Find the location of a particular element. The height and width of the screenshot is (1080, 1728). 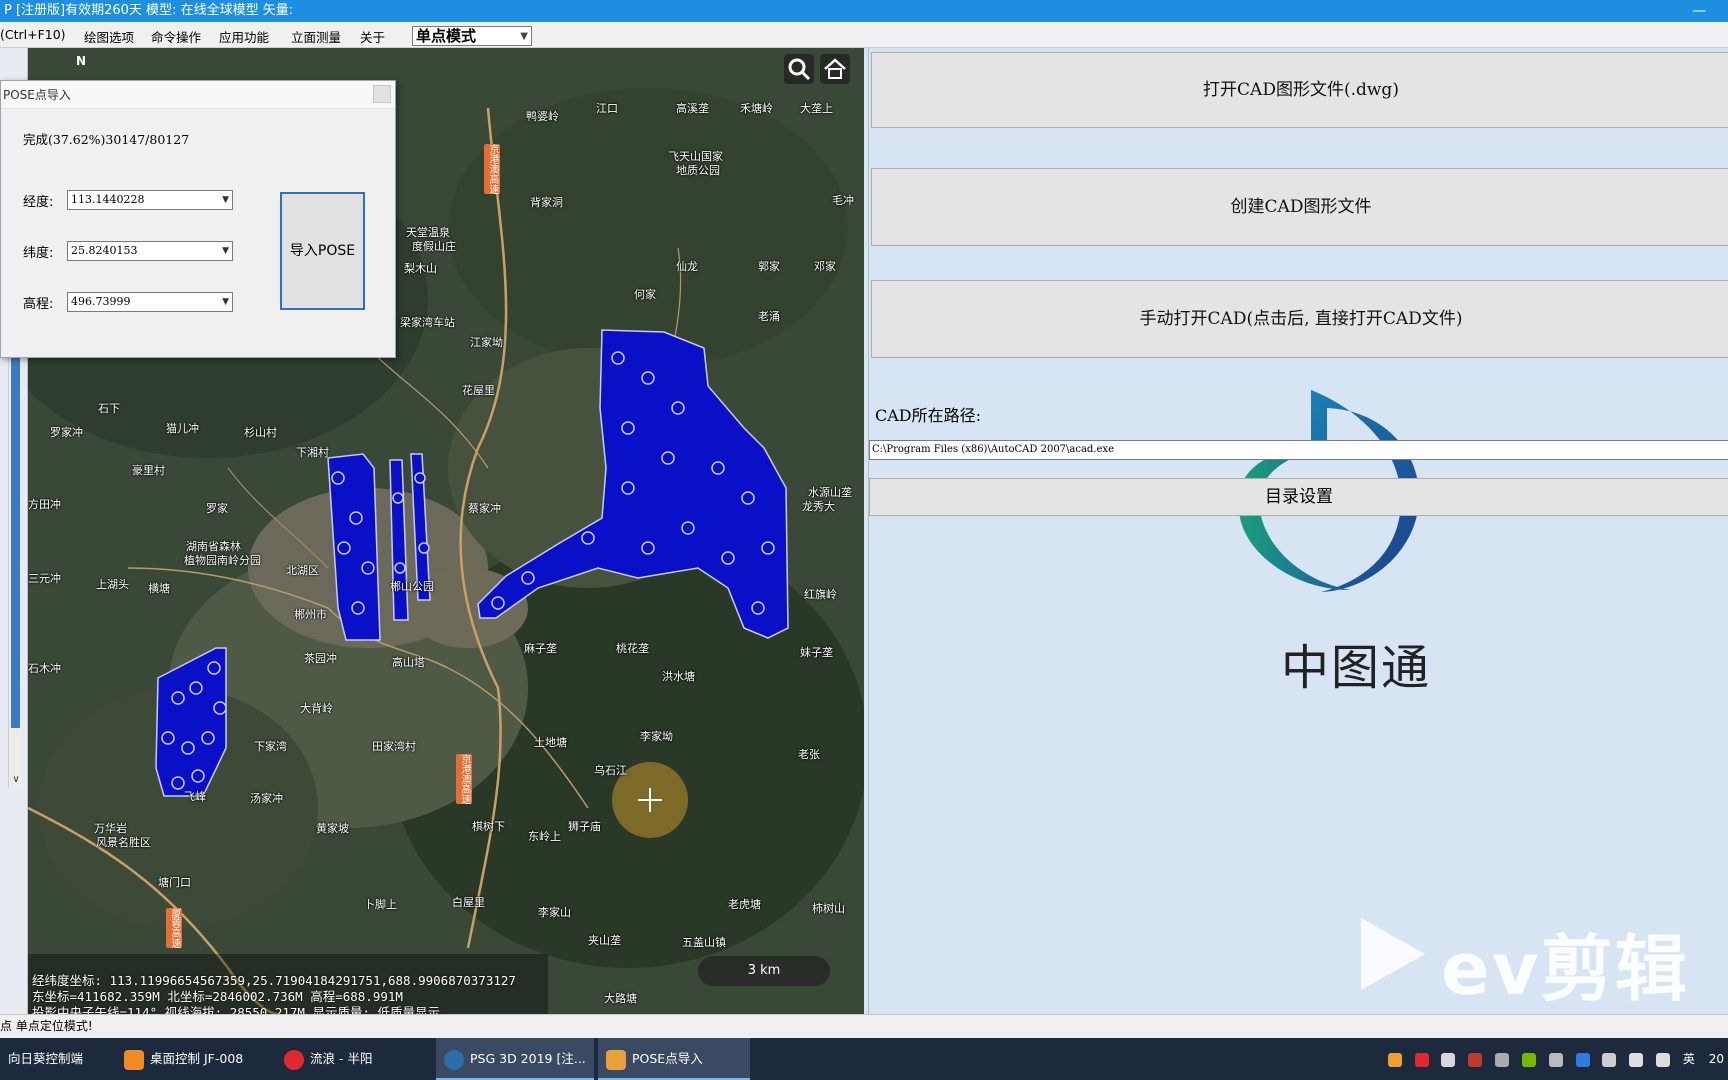

map-label: 杉山村 is located at coordinates (260, 432).